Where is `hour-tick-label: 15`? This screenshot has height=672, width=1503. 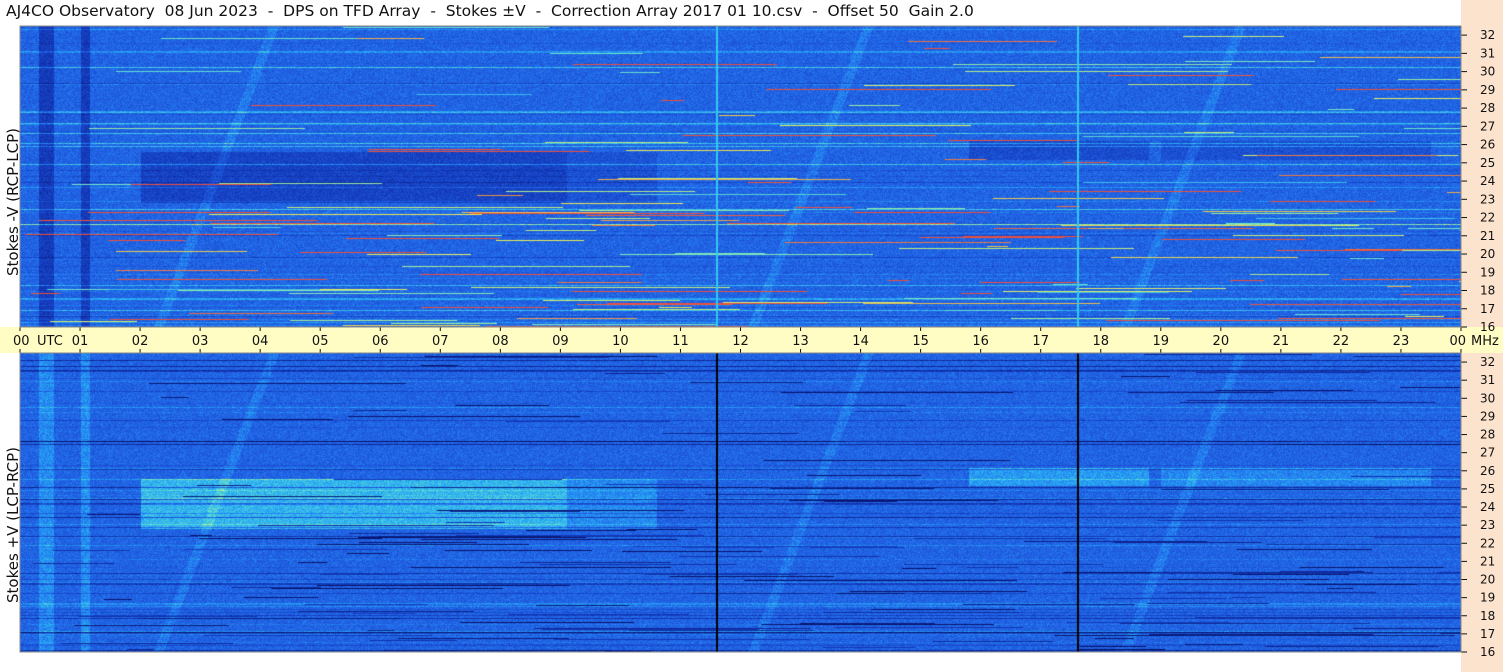
hour-tick-label: 15 is located at coordinates (920, 341).